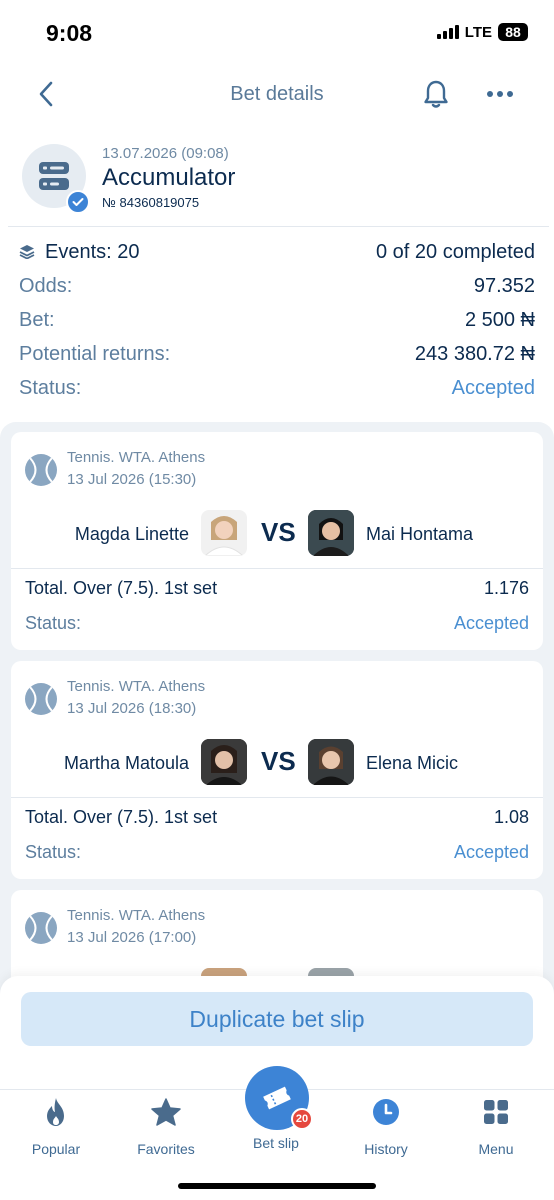 The image size is (554, 1200). What do you see at coordinates (496, 1126) in the screenshot?
I see `nav-menu: Menu` at bounding box center [496, 1126].